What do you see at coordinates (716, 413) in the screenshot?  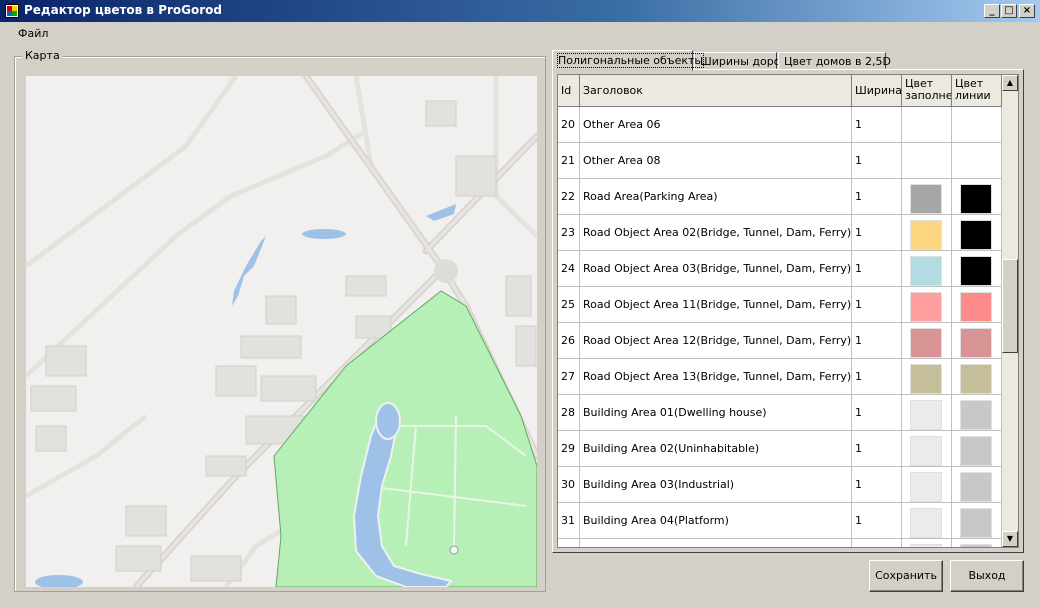 I see `cell-title: Building Area 01(Dwelling house)` at bounding box center [716, 413].